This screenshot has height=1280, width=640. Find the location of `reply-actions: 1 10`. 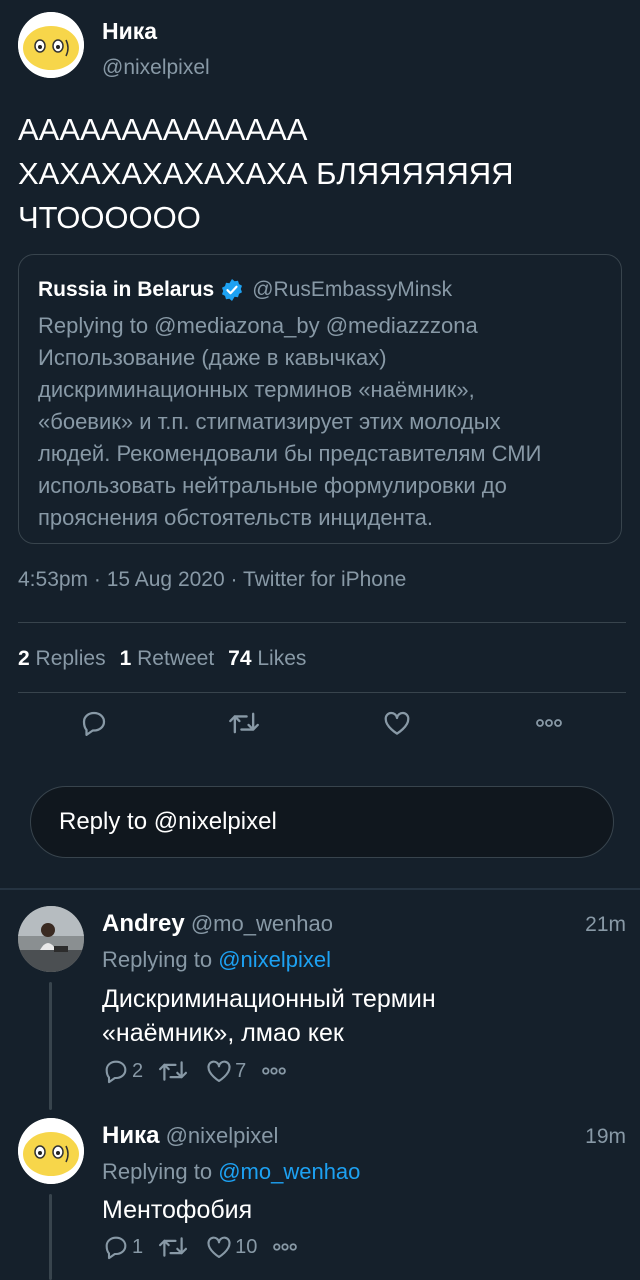

reply-actions: 1 10 is located at coordinates (200, 1247).